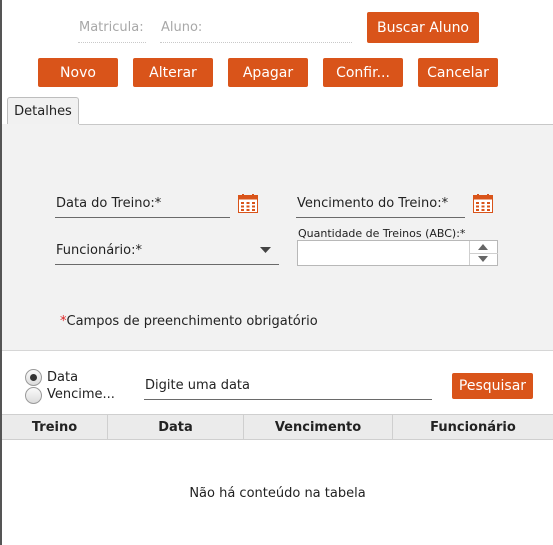  I want to click on tab-detalhes: Detalhes, so click(43, 111).